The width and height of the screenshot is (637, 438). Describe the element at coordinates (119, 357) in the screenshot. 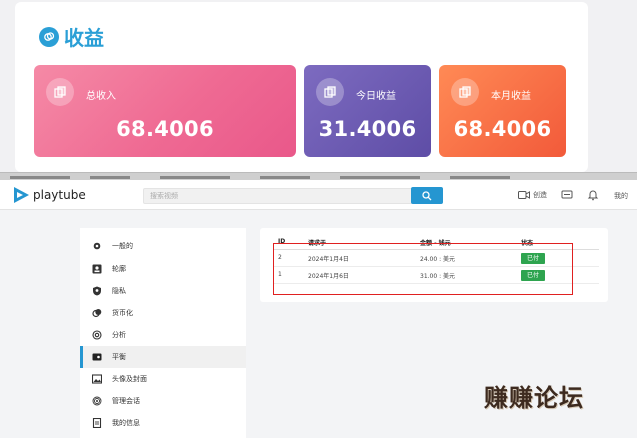

I see `sidebar-item-label: 平衡` at that location.